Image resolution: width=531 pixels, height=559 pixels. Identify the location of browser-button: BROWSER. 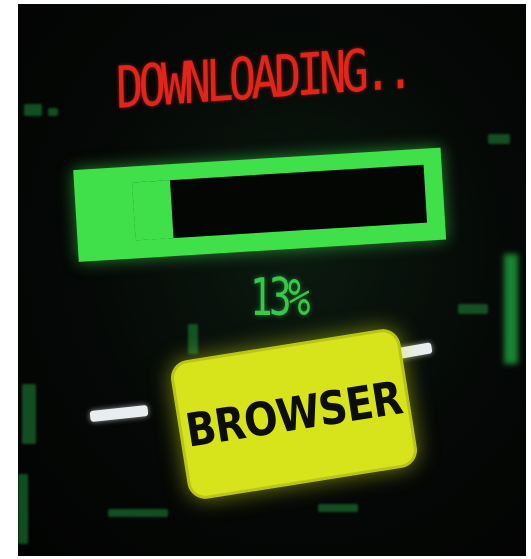
(294, 414).